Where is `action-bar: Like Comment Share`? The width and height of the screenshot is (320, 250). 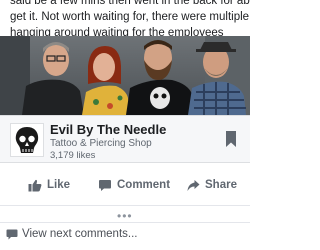 action-bar: Like Comment Share is located at coordinates (125, 185).